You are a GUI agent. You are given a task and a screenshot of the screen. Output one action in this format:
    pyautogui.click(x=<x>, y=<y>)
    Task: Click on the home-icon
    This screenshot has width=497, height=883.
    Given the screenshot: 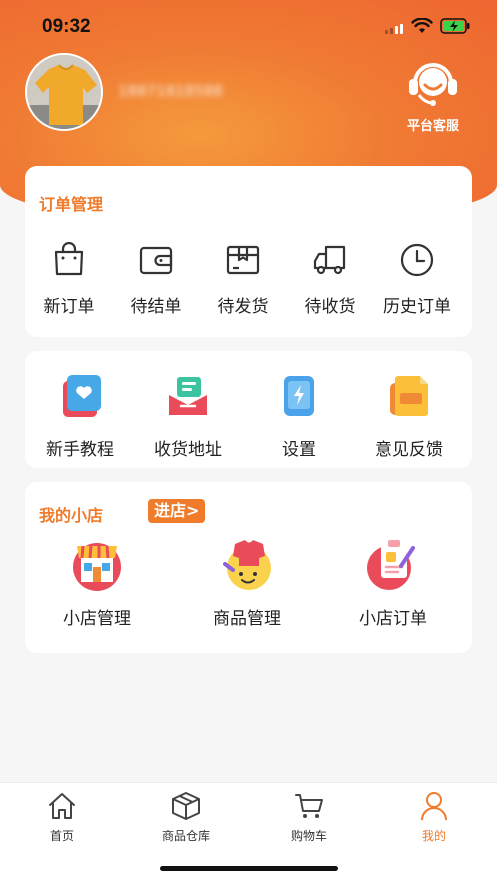 What is the action you would take?
    pyautogui.click(x=62, y=806)
    